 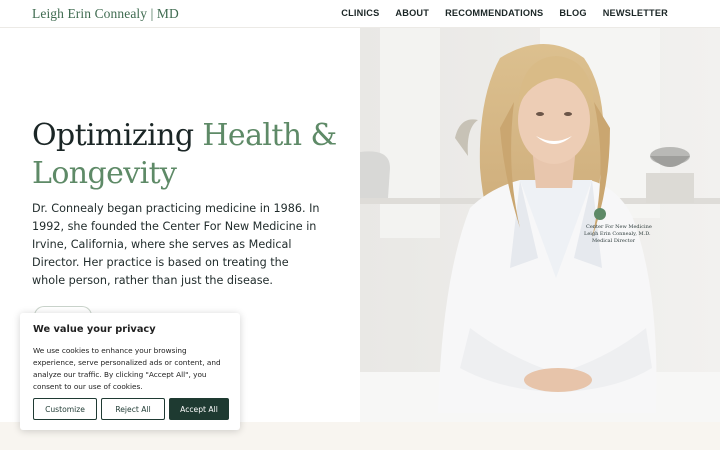 I want to click on headline-main: Optimizing, so click(x=117, y=135).